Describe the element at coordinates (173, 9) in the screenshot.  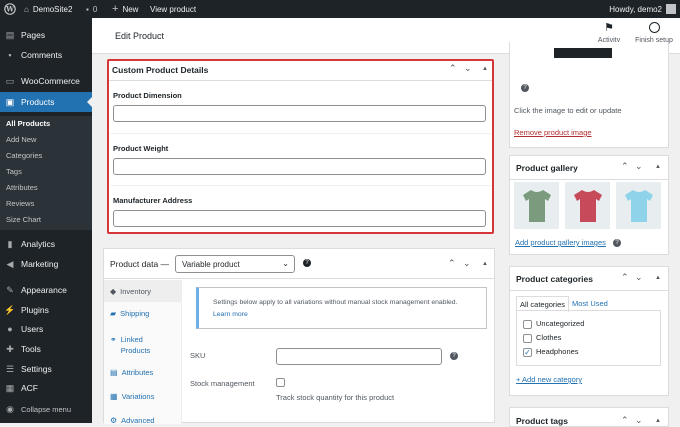
I see `view-product-link: View product` at that location.